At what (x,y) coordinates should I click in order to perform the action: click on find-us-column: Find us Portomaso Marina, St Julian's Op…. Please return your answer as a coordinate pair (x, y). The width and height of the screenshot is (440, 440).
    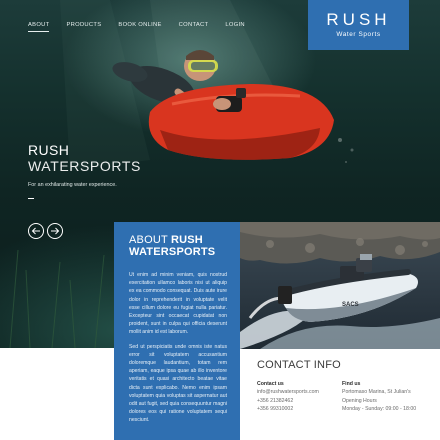
    Looking at the image, I should click on (379, 397).